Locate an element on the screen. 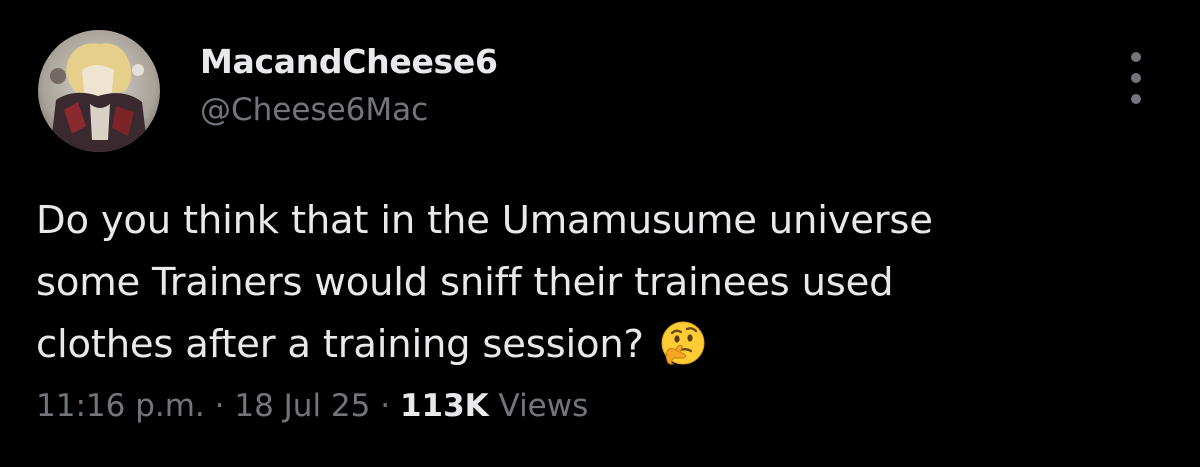 The height and width of the screenshot is (467, 1200). tweet-date: 18 Jul 25 is located at coordinates (302, 406).